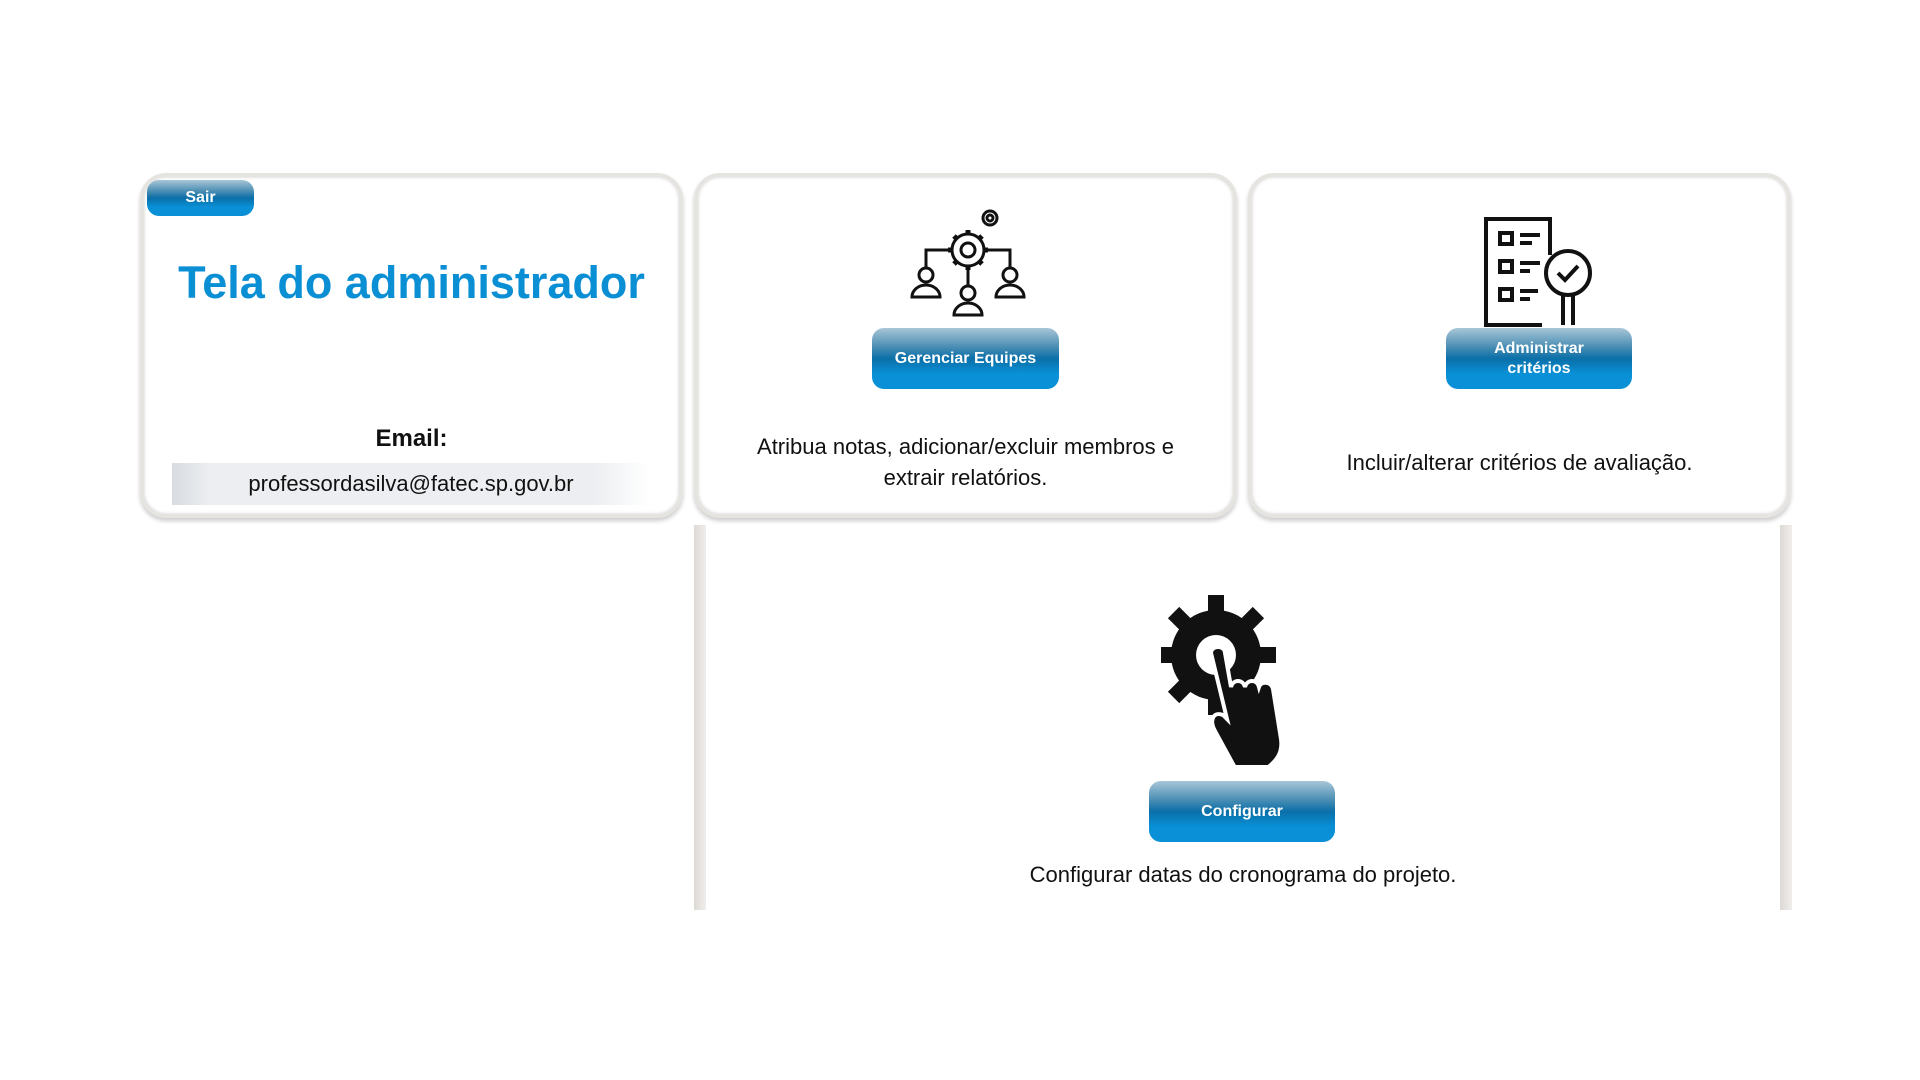 The width and height of the screenshot is (1920, 1080). I want to click on configure-button: Configurar, so click(1242, 811).